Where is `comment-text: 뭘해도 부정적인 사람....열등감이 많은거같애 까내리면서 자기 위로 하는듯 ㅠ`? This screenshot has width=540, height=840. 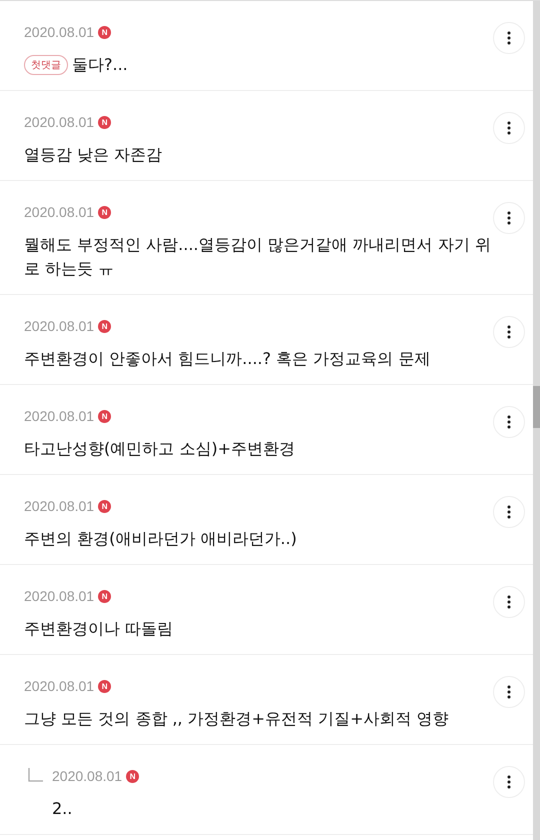 comment-text: 뭘해도 부정적인 사람....열등감이 많은거같애 까내리면서 자기 위로 하는듯 ㅠ is located at coordinates (258, 257).